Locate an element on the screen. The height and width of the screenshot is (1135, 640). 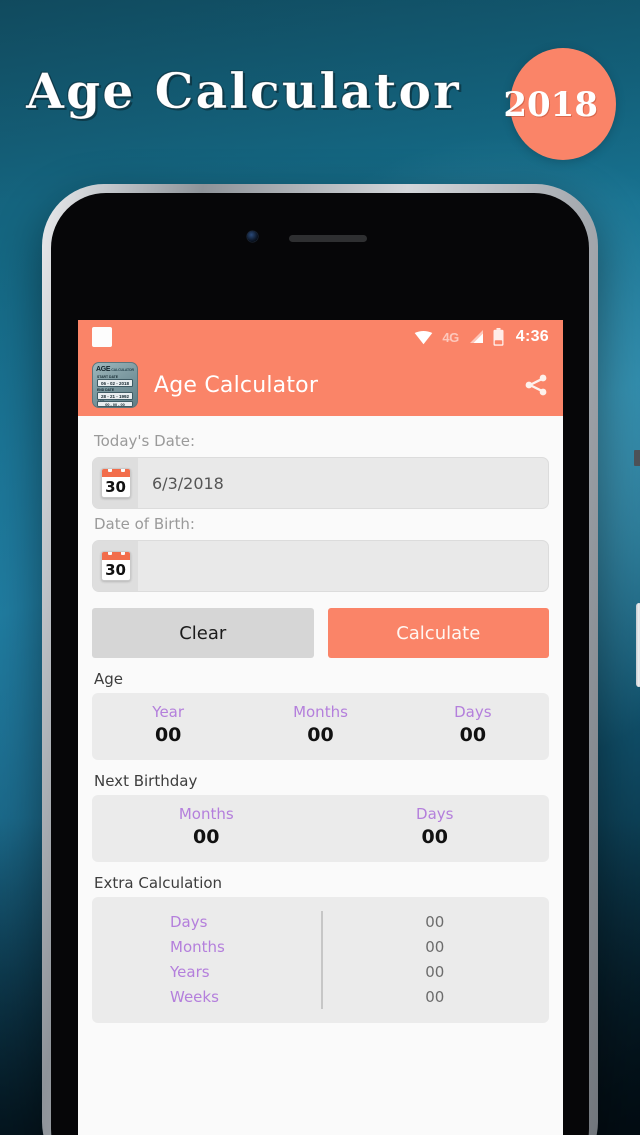
status-bar-icons: 4G 4:36 is located at coordinates (481, 337).